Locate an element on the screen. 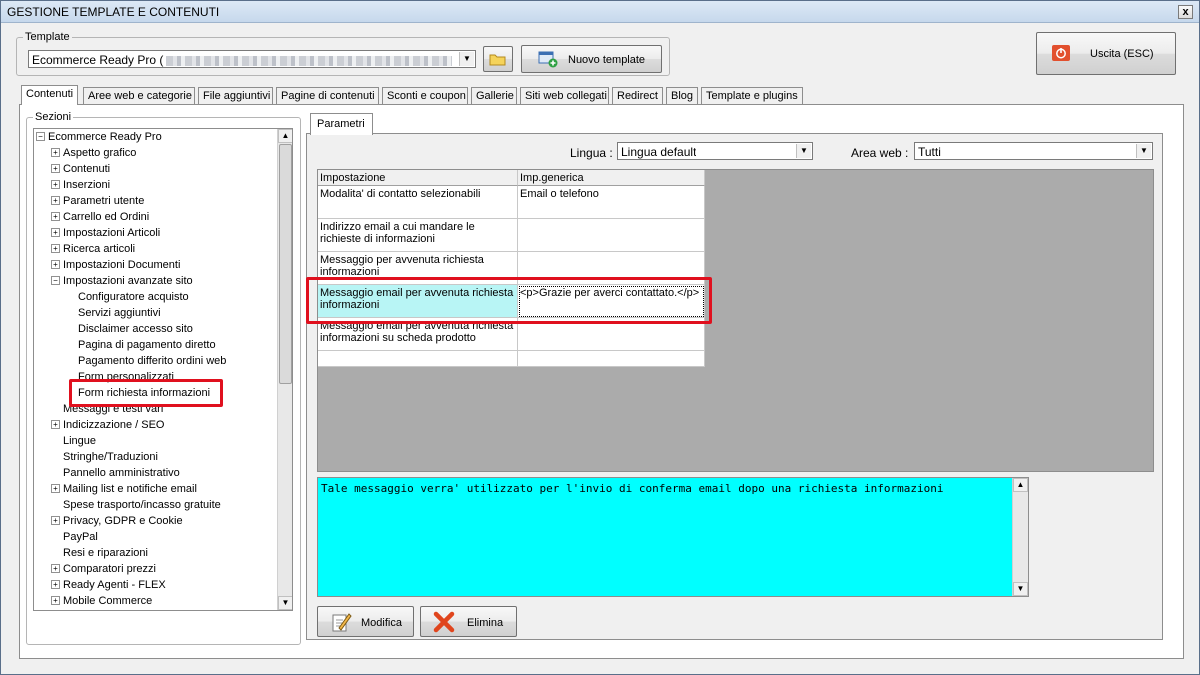 This screenshot has width=1200, height=675. template-select-value: Ecommerce Ready Pro ( is located at coordinates (98, 60).